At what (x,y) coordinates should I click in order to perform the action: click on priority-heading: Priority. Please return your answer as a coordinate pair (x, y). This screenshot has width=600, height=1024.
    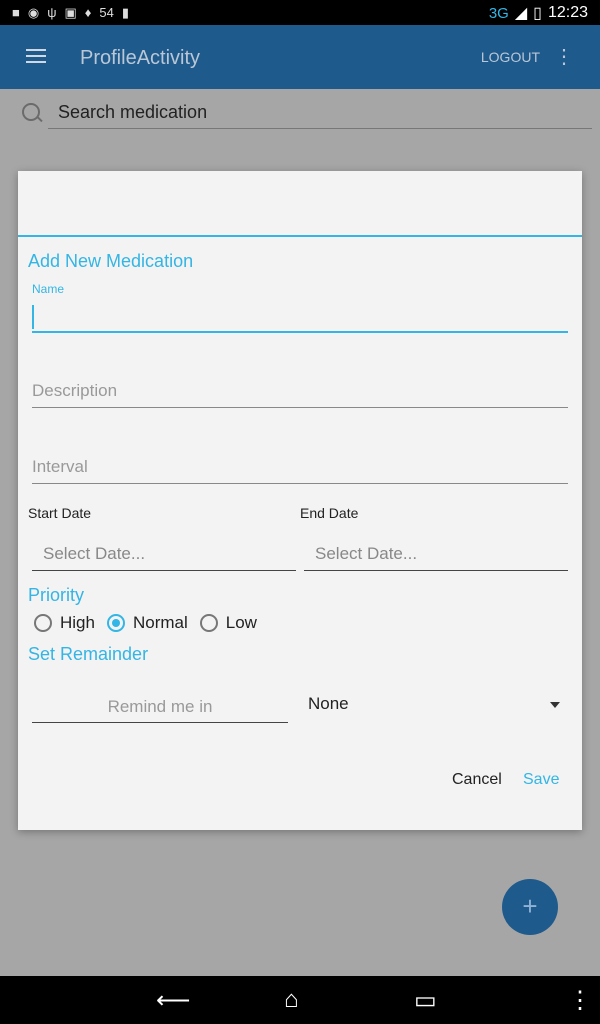
    Looking at the image, I should click on (56, 595).